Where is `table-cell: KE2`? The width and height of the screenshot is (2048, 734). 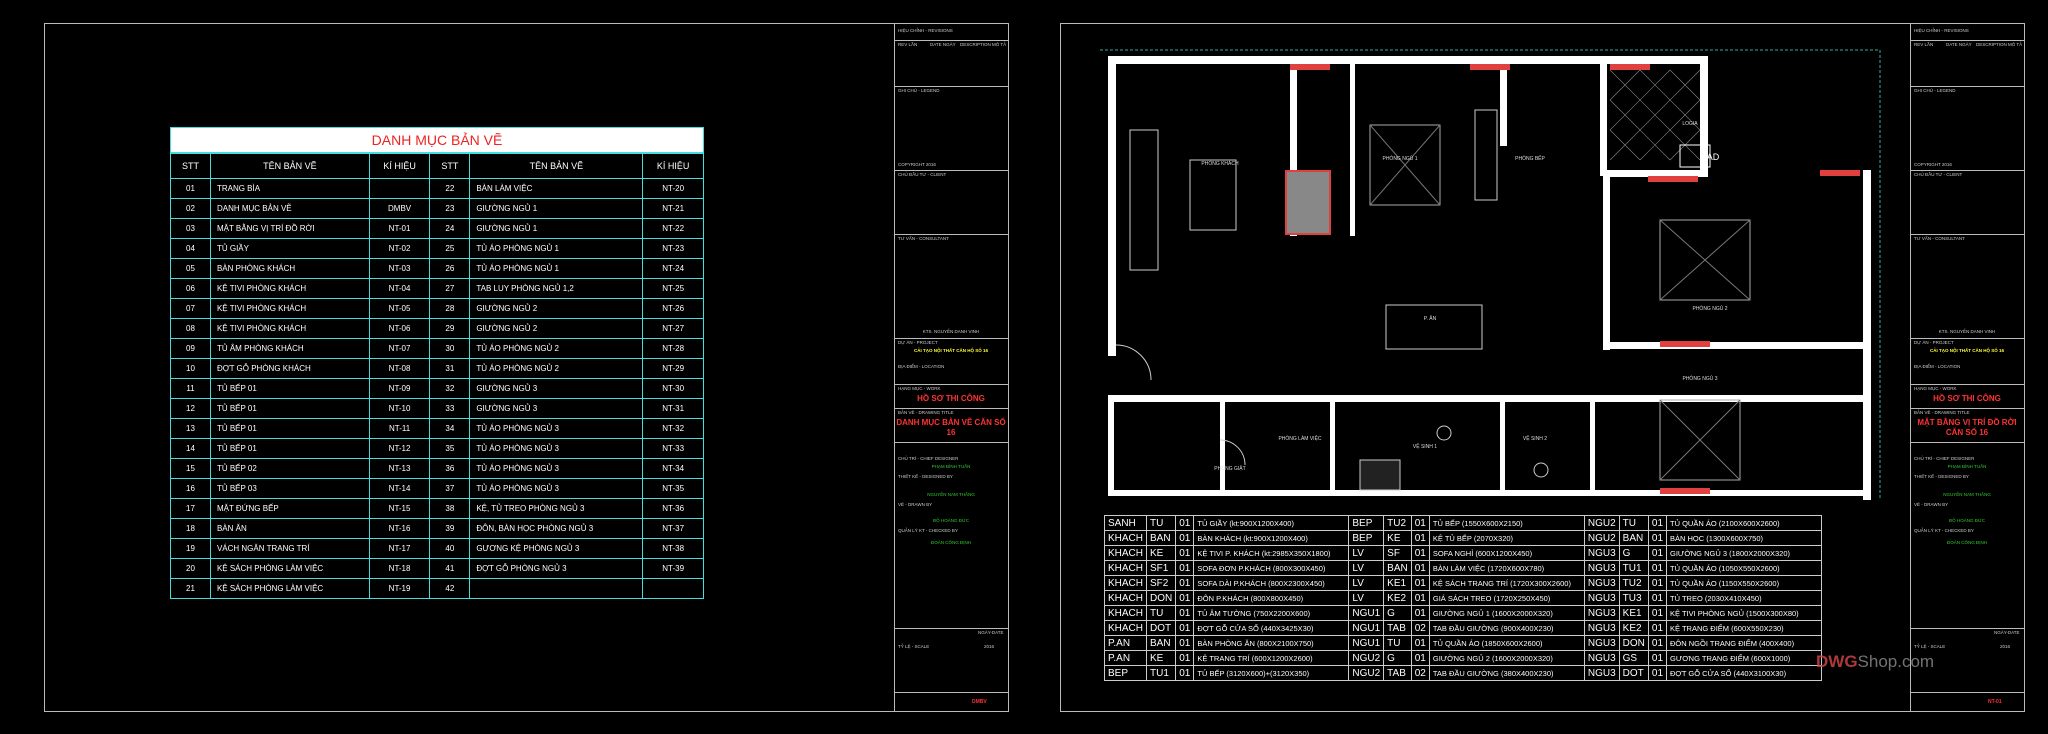 table-cell: KE2 is located at coordinates (1633, 628).